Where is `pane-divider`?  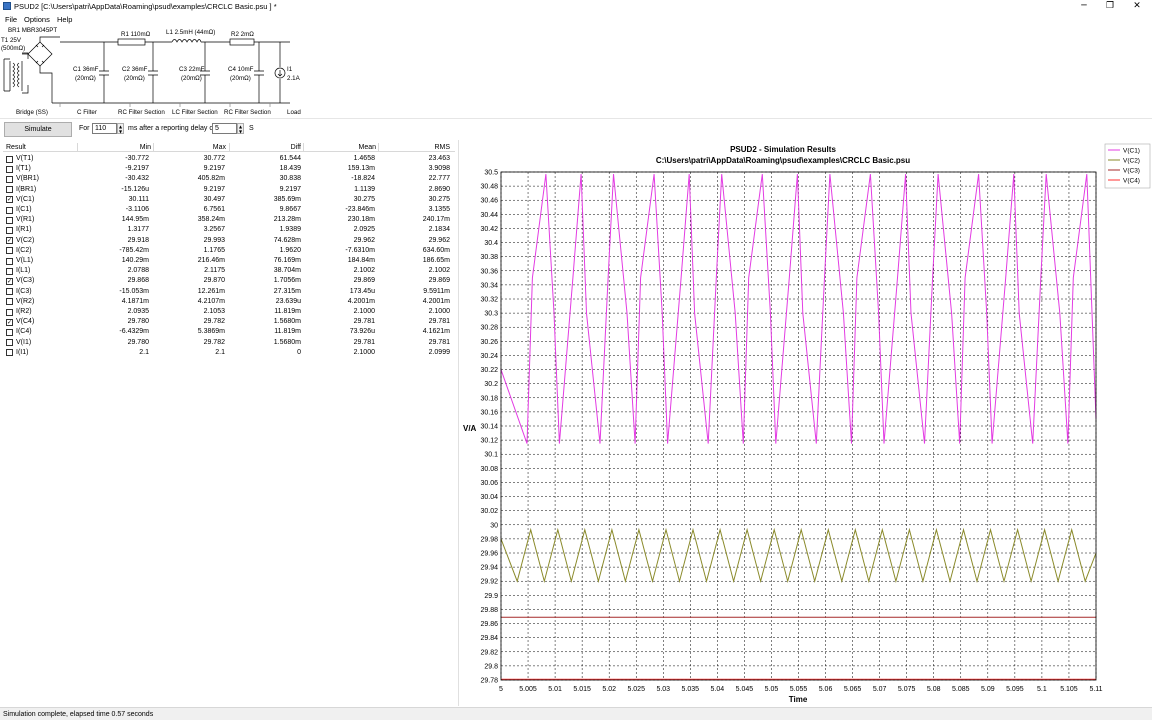
pane-divider is located at coordinates (458, 423).